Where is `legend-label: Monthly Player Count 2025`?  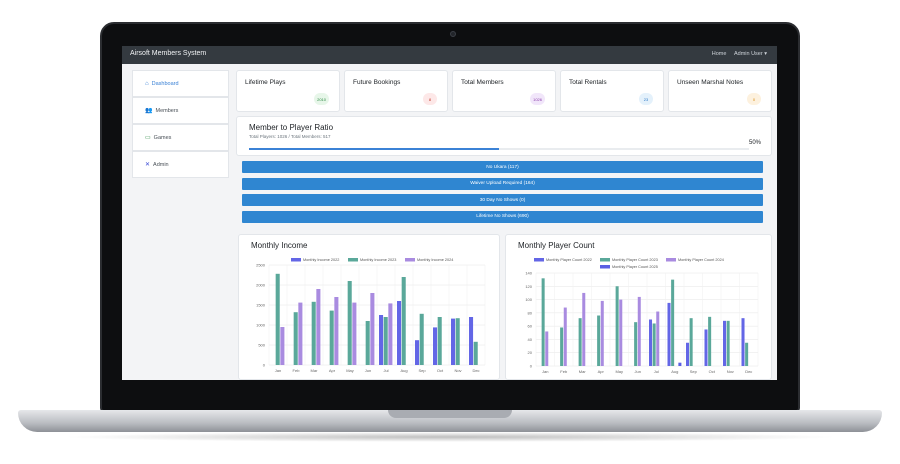 legend-label: Monthly Player Count 2025 is located at coordinates (635, 267).